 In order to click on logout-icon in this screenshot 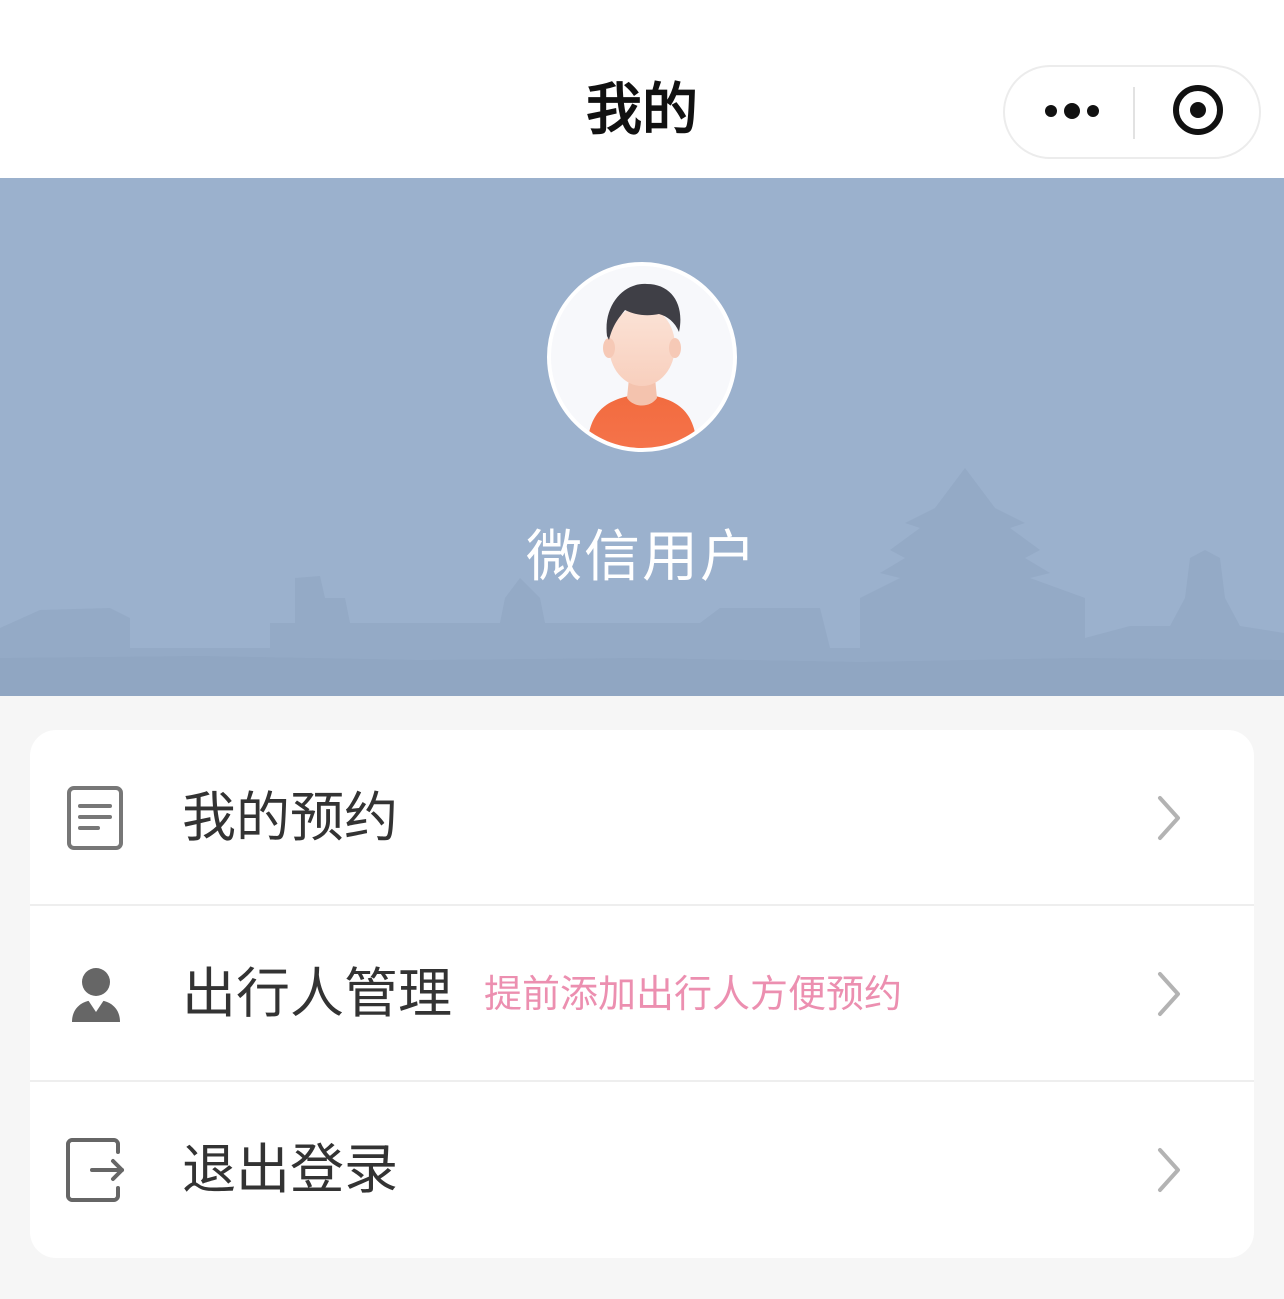, I will do `click(95, 1170)`.